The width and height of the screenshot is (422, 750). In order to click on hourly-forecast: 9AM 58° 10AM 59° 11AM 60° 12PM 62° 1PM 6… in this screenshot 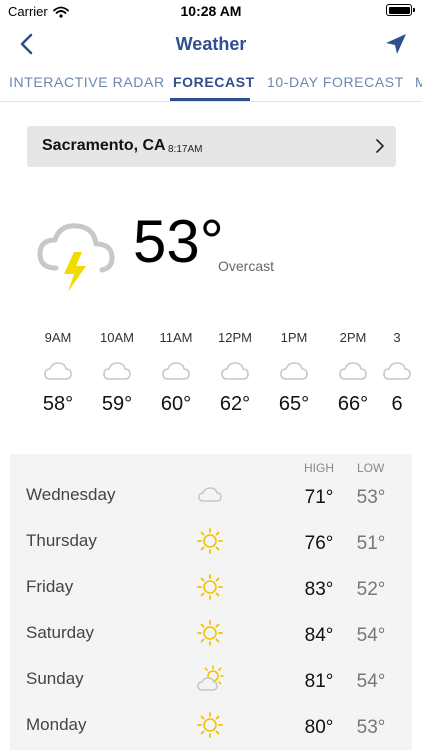, I will do `click(211, 380)`.